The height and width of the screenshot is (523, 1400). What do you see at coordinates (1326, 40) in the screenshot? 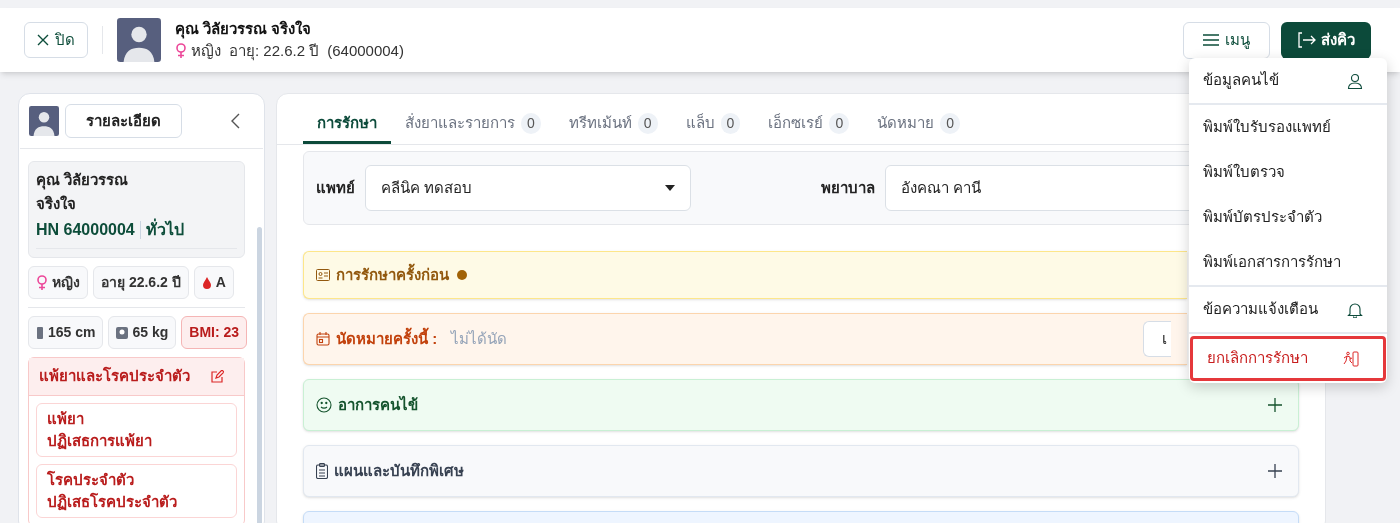
I see `send-queue-button: ส่งคิว` at bounding box center [1326, 40].